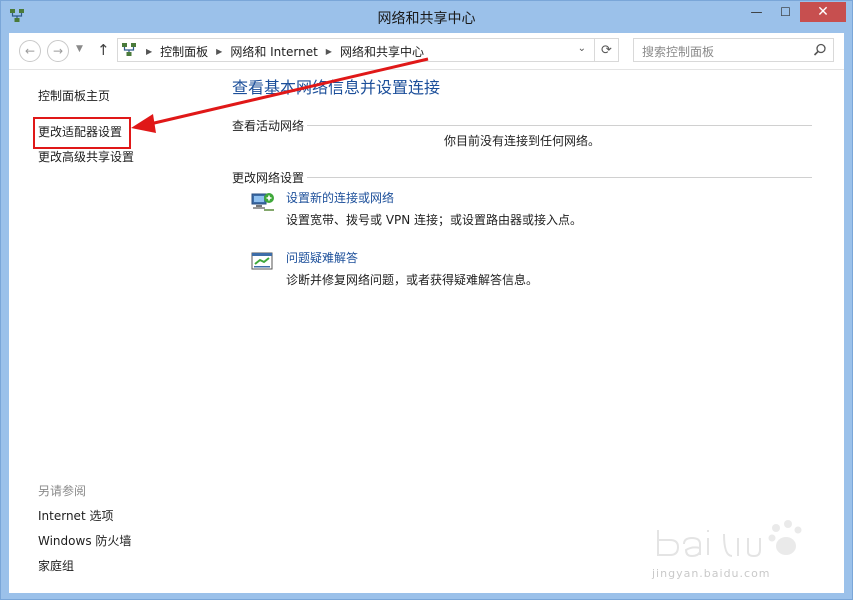 The height and width of the screenshot is (600, 853). Describe the element at coordinates (322, 257) in the screenshot. I see `troubleshoot-link: 问题疑难解答` at that location.